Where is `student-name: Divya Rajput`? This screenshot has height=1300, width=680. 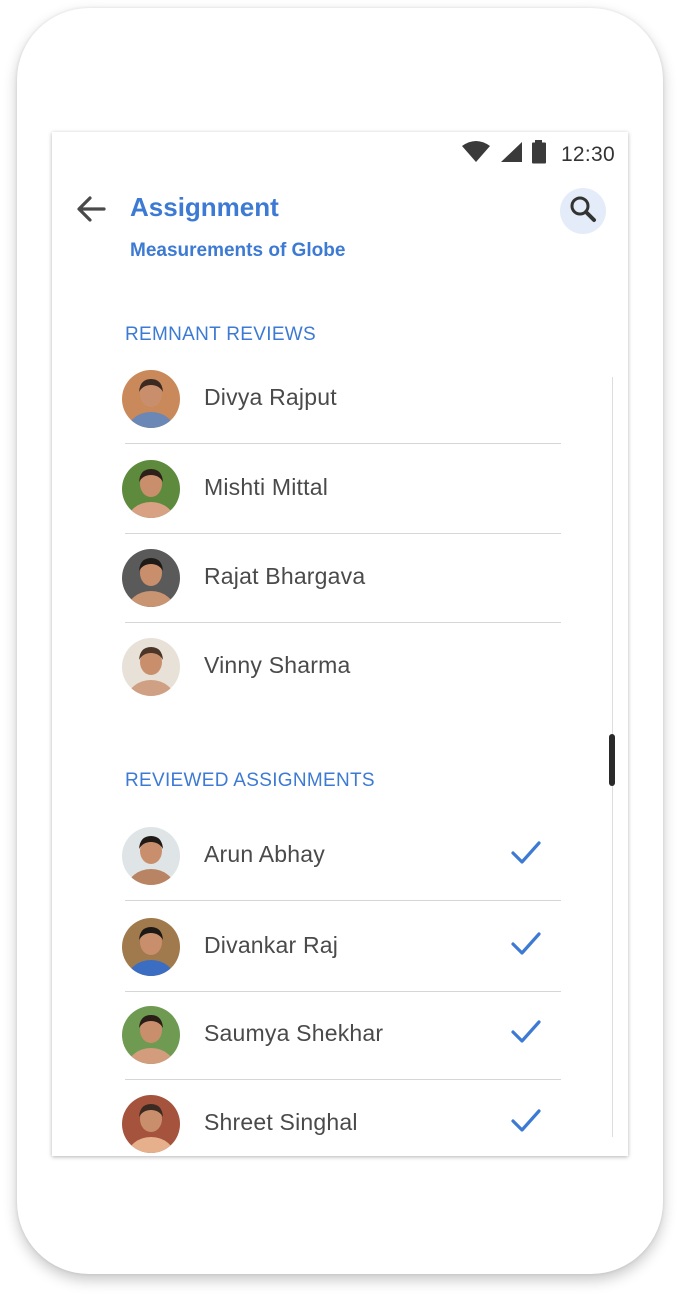 student-name: Divya Rajput is located at coordinates (270, 397).